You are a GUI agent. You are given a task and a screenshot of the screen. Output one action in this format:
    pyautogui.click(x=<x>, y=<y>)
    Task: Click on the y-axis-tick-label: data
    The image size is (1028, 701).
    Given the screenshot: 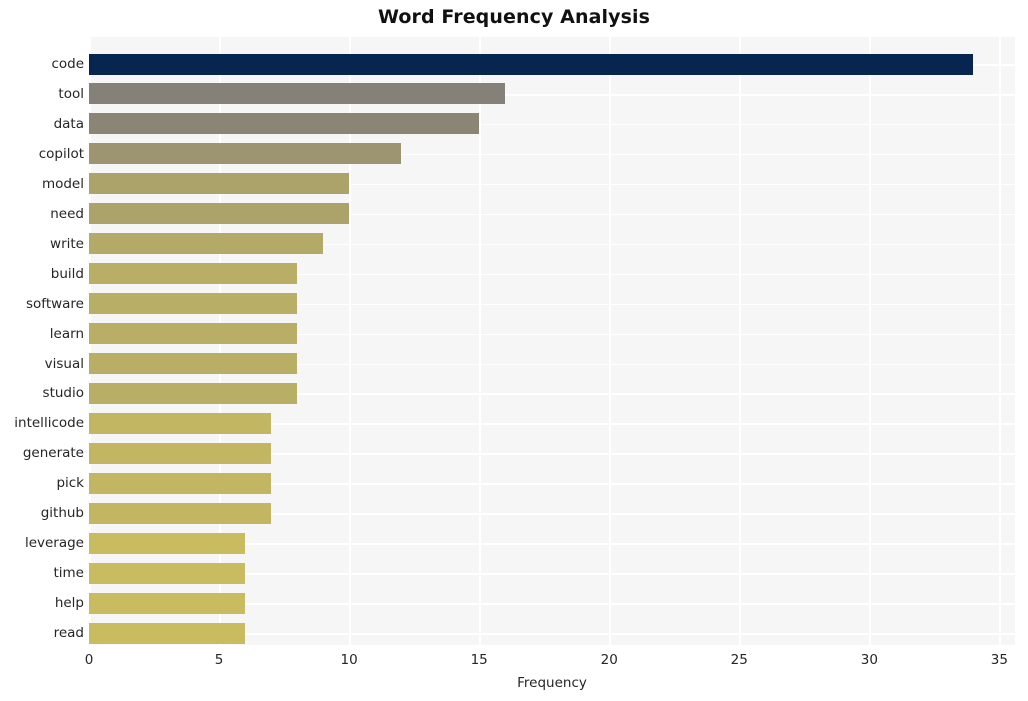 What is the action you would take?
    pyautogui.click(x=68, y=123)
    